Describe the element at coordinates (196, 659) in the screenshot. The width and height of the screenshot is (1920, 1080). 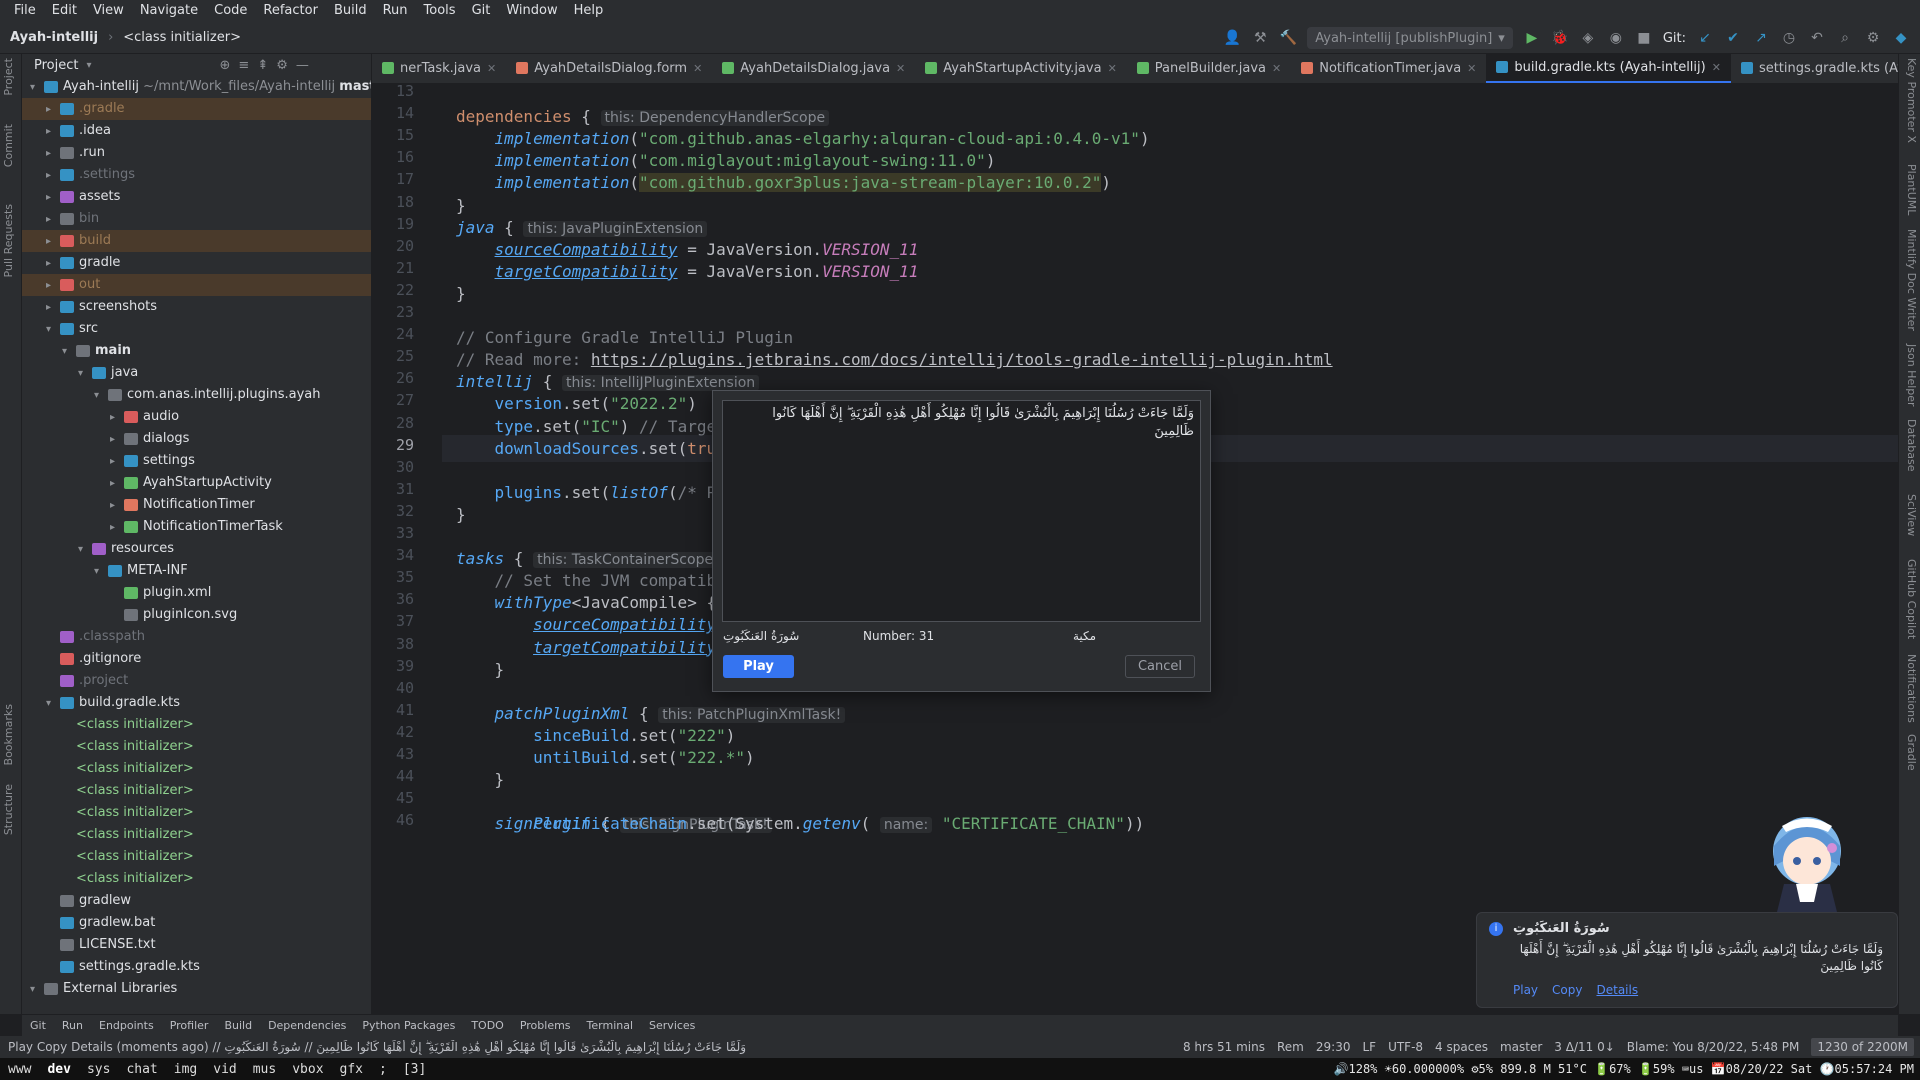
I see `tree-row: .gitignore` at that location.